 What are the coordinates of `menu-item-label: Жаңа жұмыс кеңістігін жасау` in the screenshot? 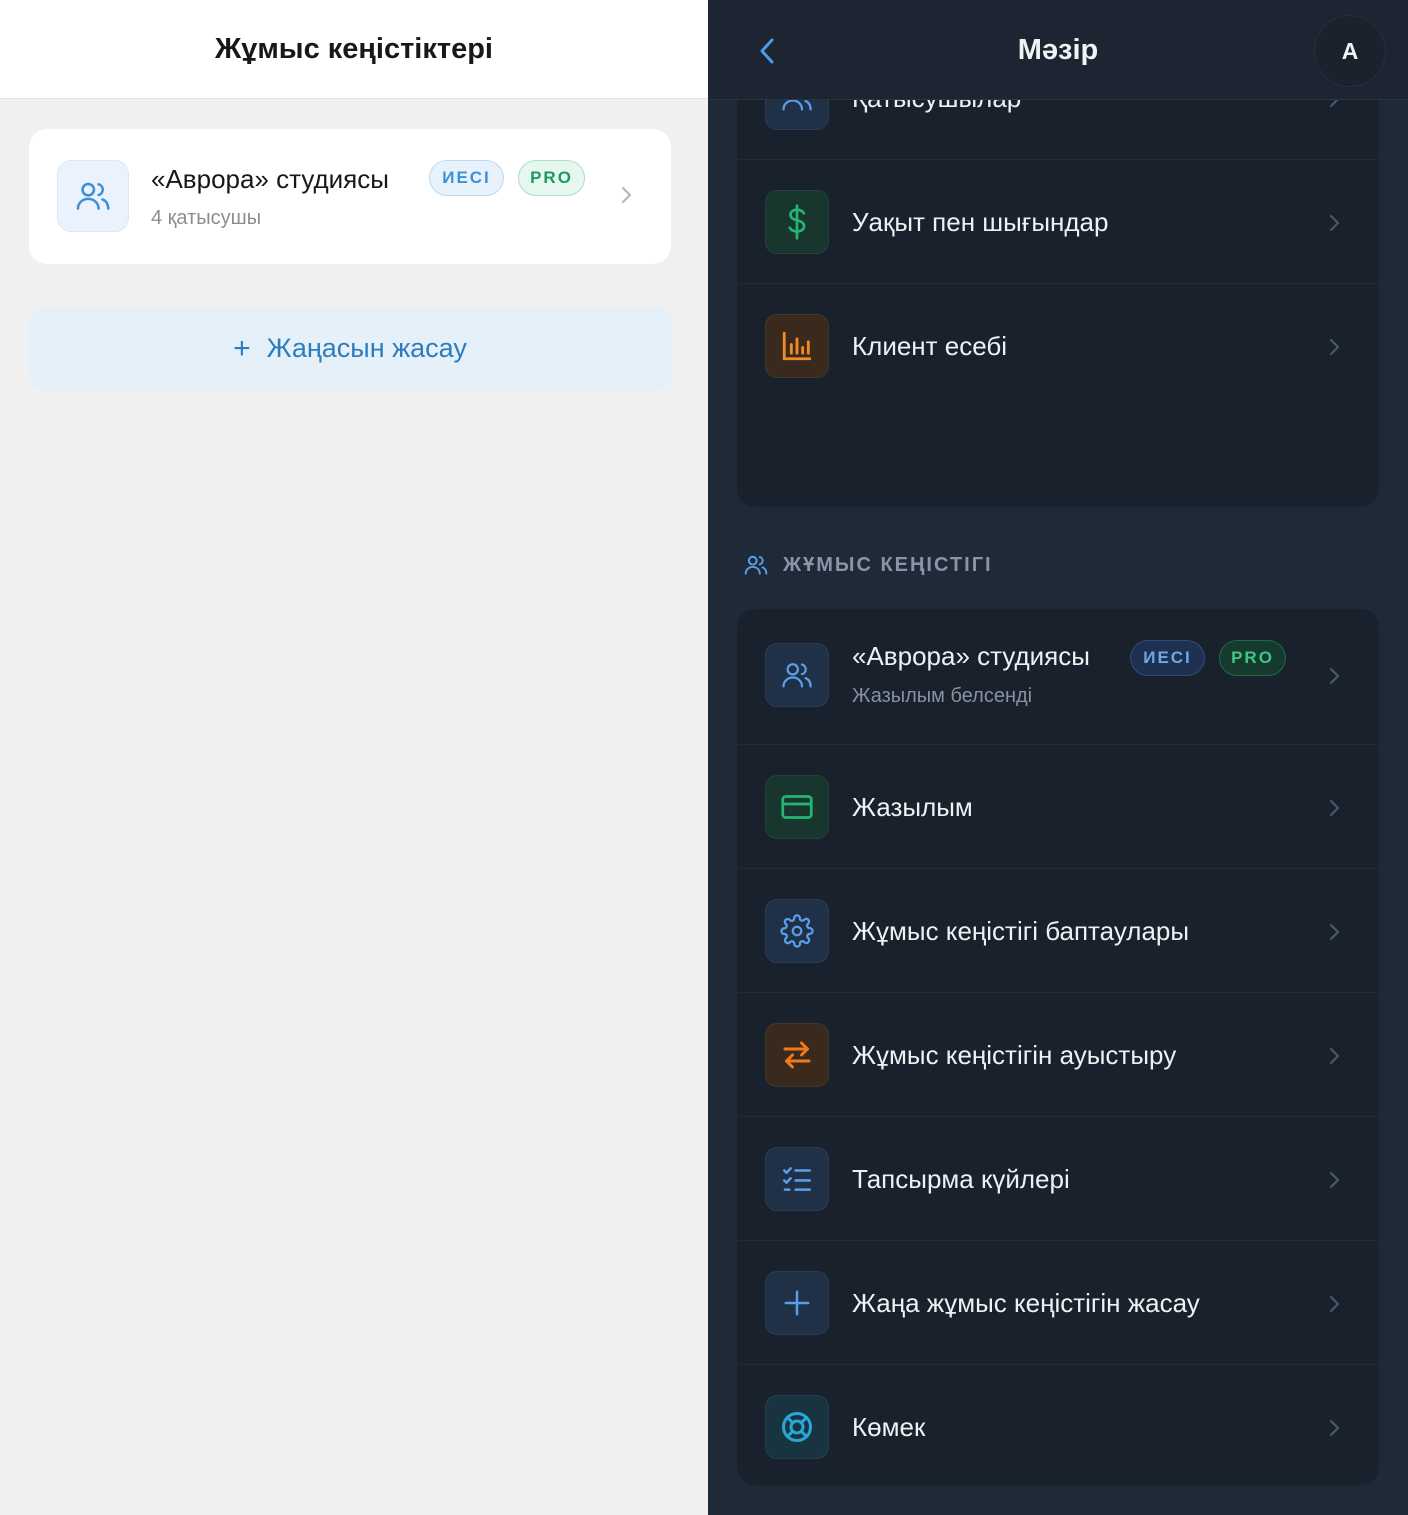 It's located at (1026, 1302).